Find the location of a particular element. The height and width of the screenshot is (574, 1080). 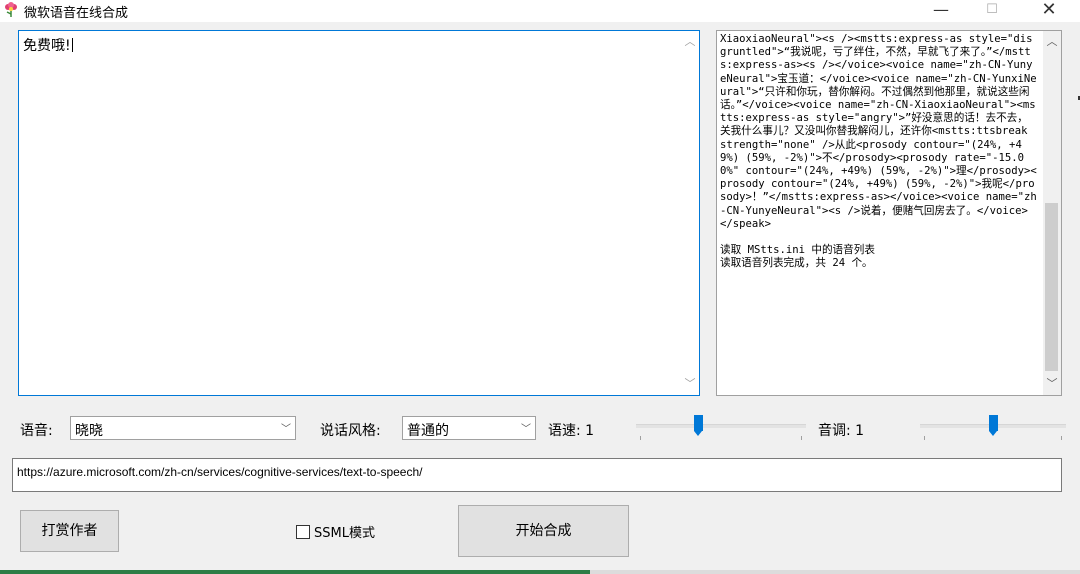

ssml-checkbox-label: SSML模式 is located at coordinates (344, 533).